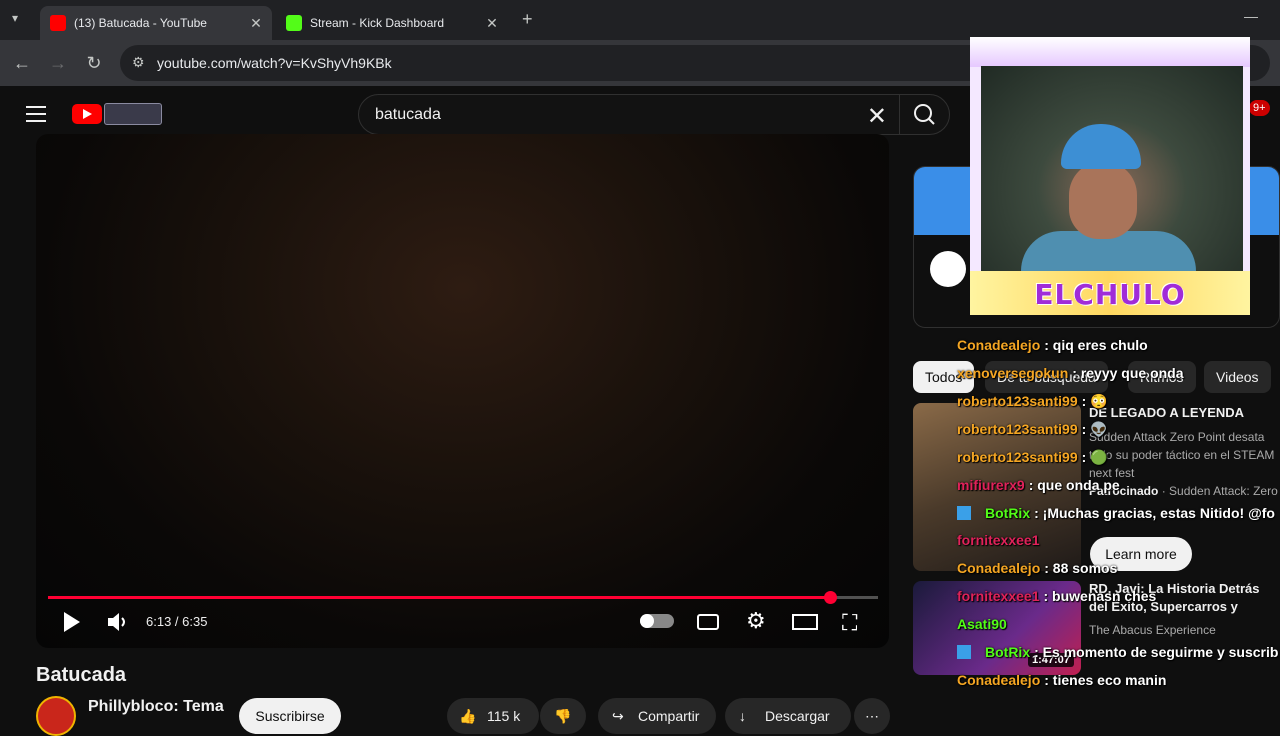 This screenshot has width=1280, height=736. Describe the element at coordinates (1251, 16) in the screenshot. I see `minimize-window-icon: —` at that location.